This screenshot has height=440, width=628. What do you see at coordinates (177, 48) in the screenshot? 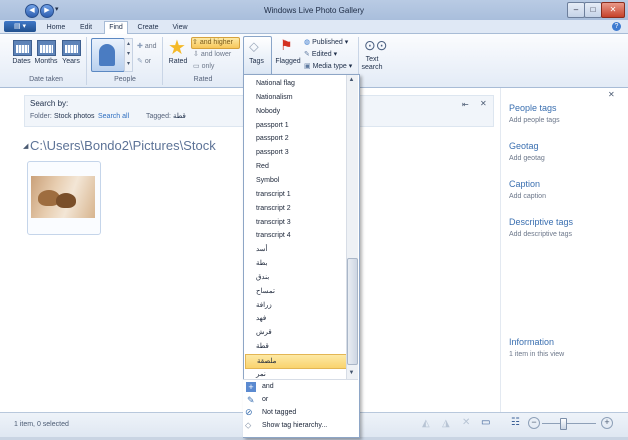
I see `star-icon: ★` at bounding box center [177, 48].